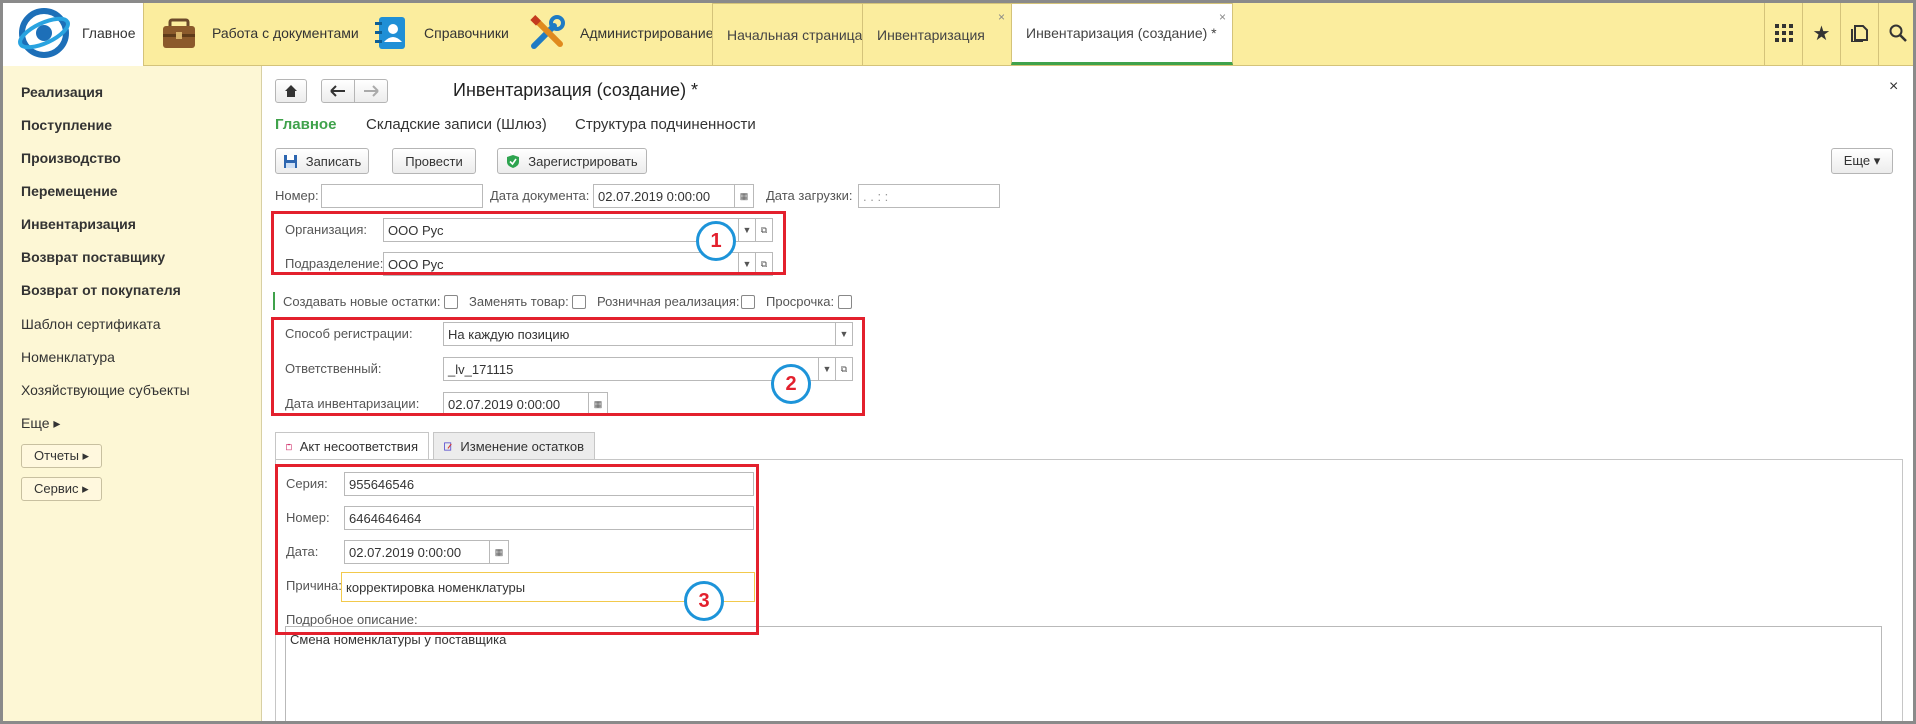 The height and width of the screenshot is (724, 1916). Describe the element at coordinates (664, 196) in the screenshot. I see `doc-date-input: 02.07.2019 0:00:00` at that location.